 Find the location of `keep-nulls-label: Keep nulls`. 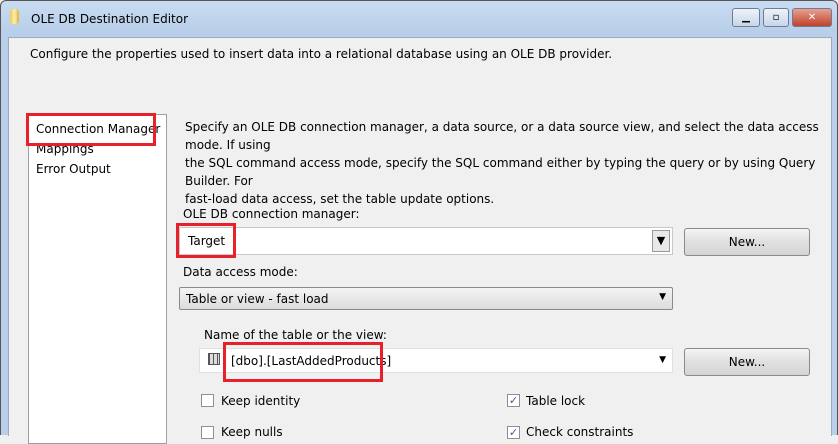

keep-nulls-label: Keep nulls is located at coordinates (252, 432).